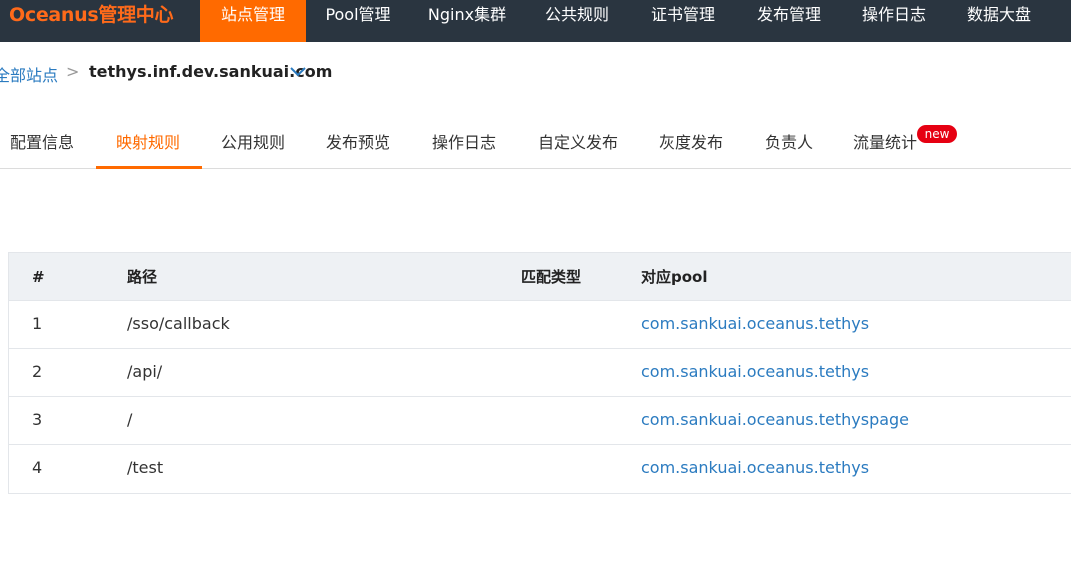  What do you see at coordinates (674, 277) in the screenshot?
I see `column-header-pool: 对应pool` at bounding box center [674, 277].